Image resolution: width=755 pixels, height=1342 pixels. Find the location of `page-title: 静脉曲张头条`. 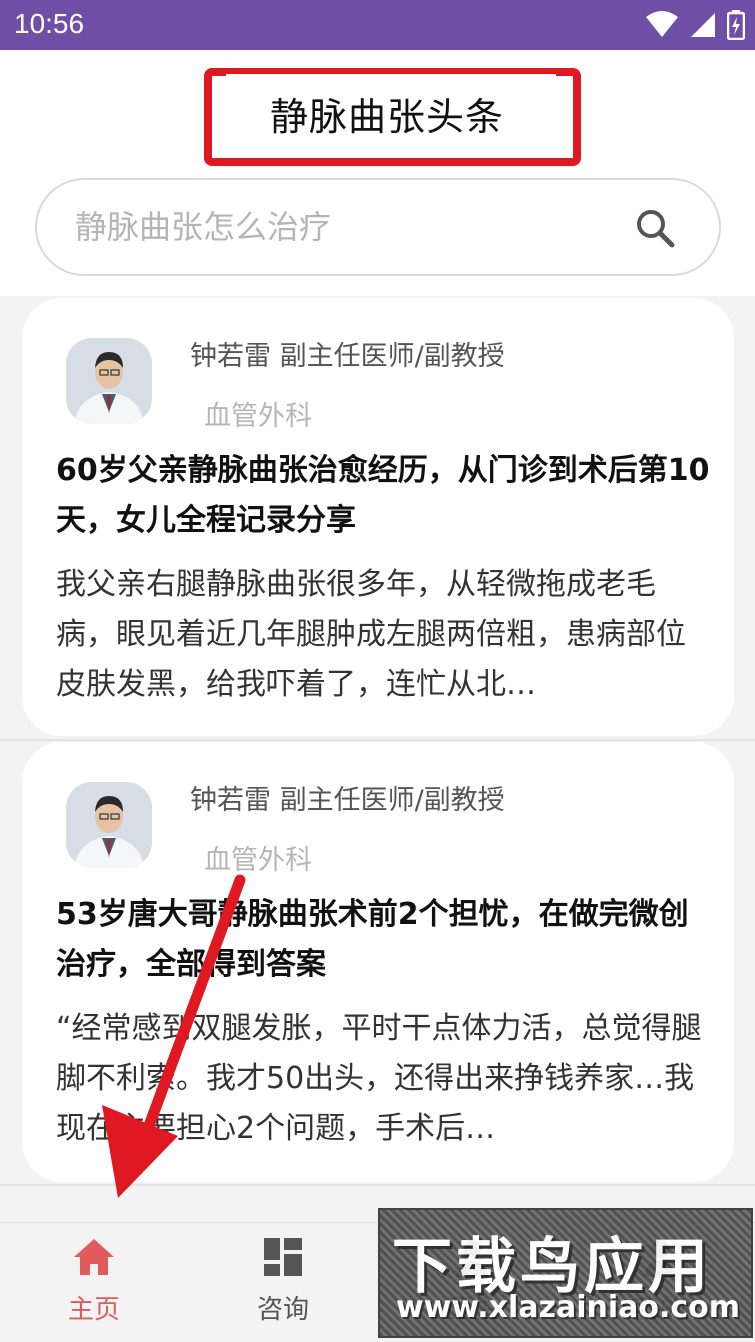

page-title: 静脉曲张头条 is located at coordinates (387, 117).